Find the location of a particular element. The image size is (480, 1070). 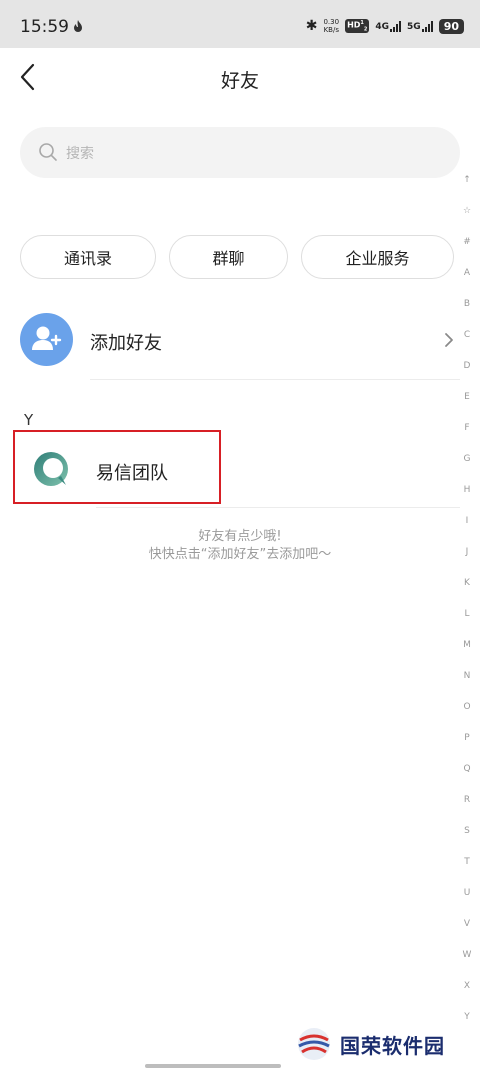

empty-hint-line2: 快快点击“添加好友”去添加吧～ is located at coordinates (240, 554).